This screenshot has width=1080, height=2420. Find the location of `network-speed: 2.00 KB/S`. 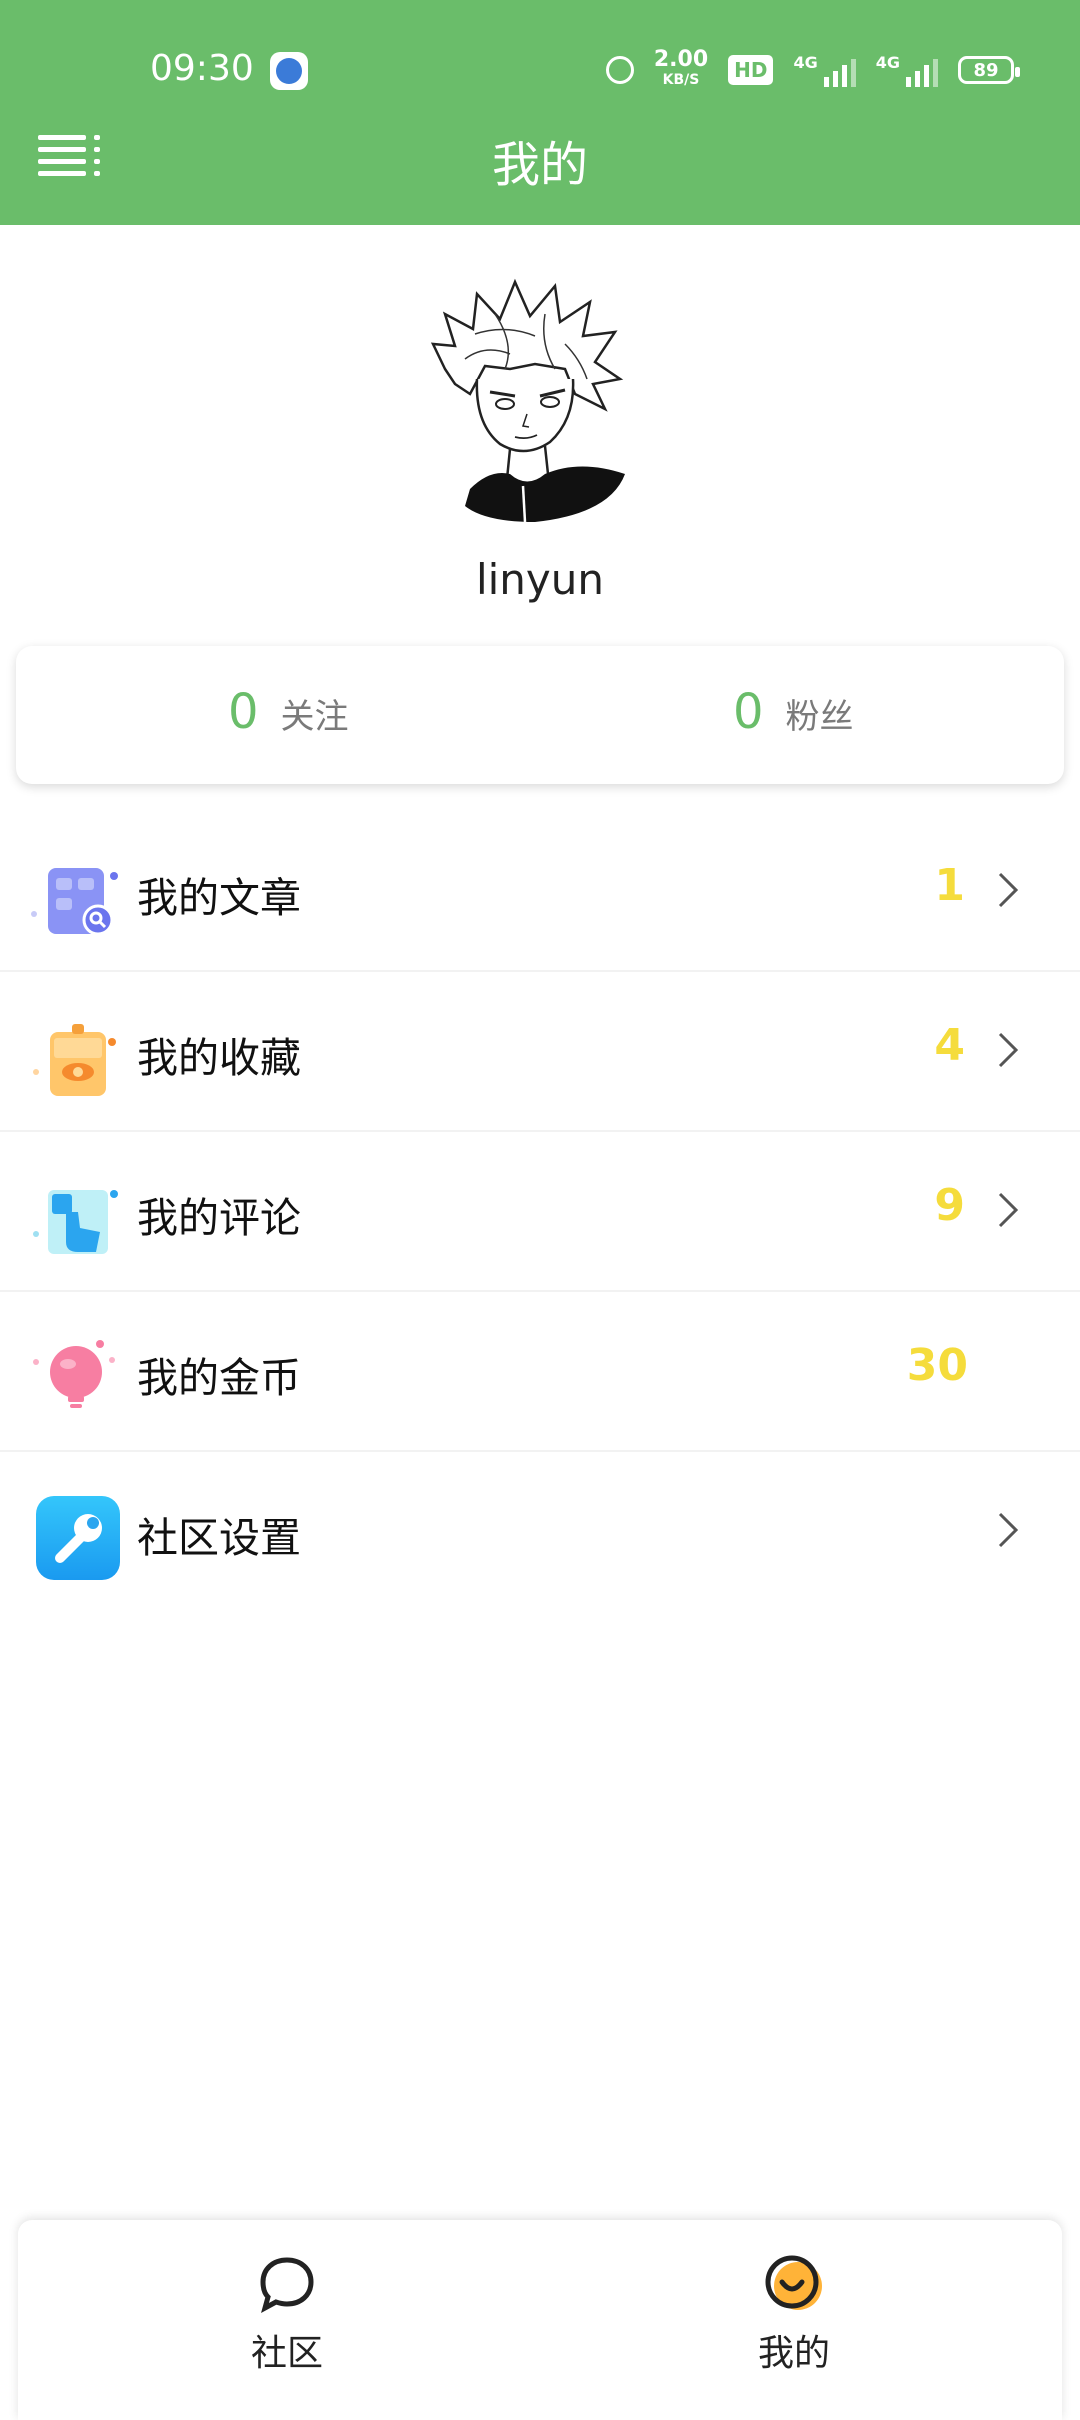

network-speed: 2.00 KB/S is located at coordinates (681, 68).